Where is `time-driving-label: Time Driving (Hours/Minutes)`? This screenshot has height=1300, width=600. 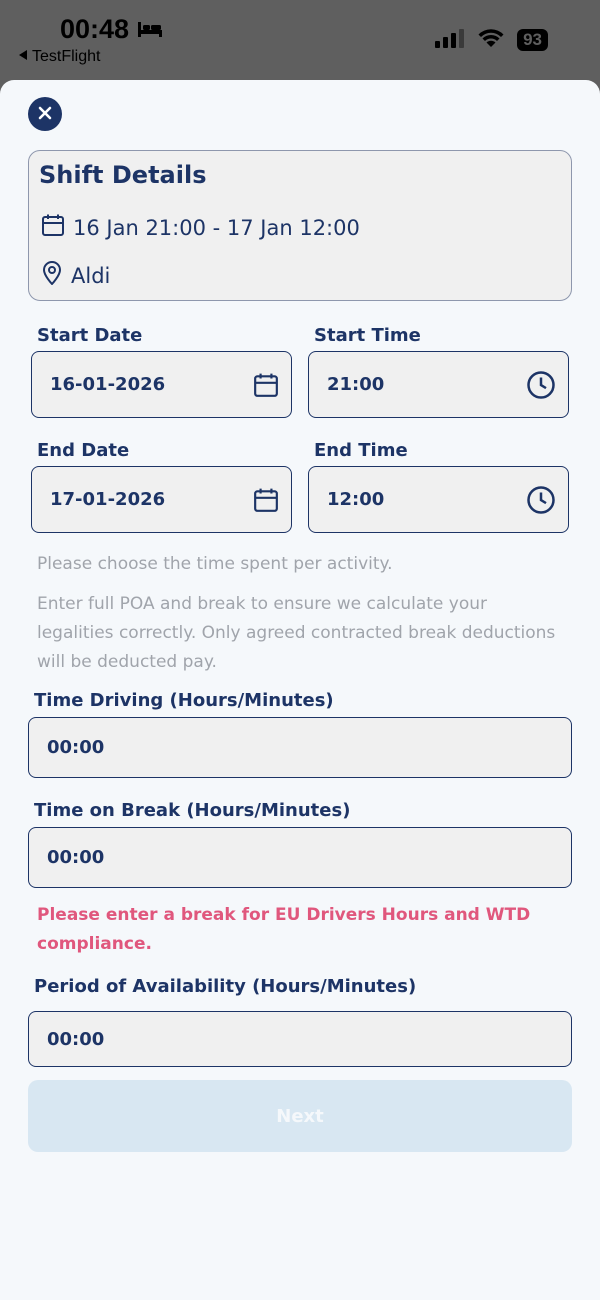
time-driving-label: Time Driving (Hours/Minutes) is located at coordinates (184, 700).